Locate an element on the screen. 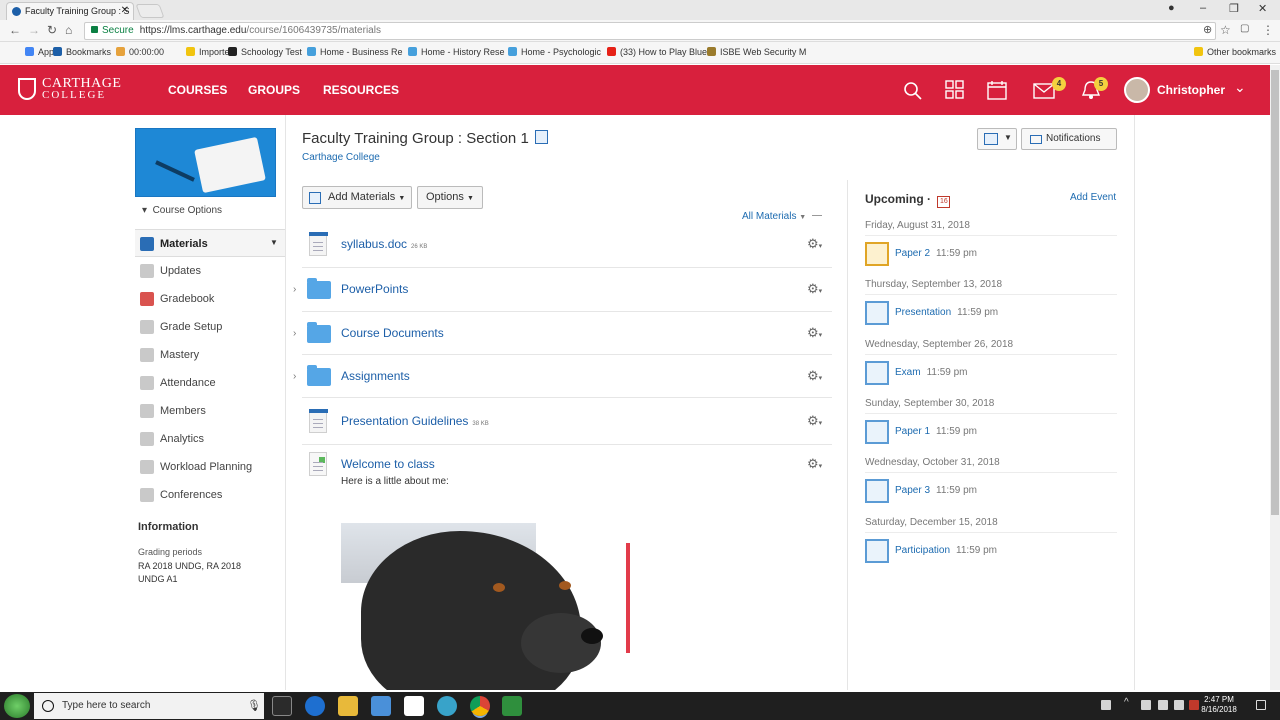 This screenshot has width=1280, height=720. zoom-icon: ⊕ is located at coordinates (1207, 29).